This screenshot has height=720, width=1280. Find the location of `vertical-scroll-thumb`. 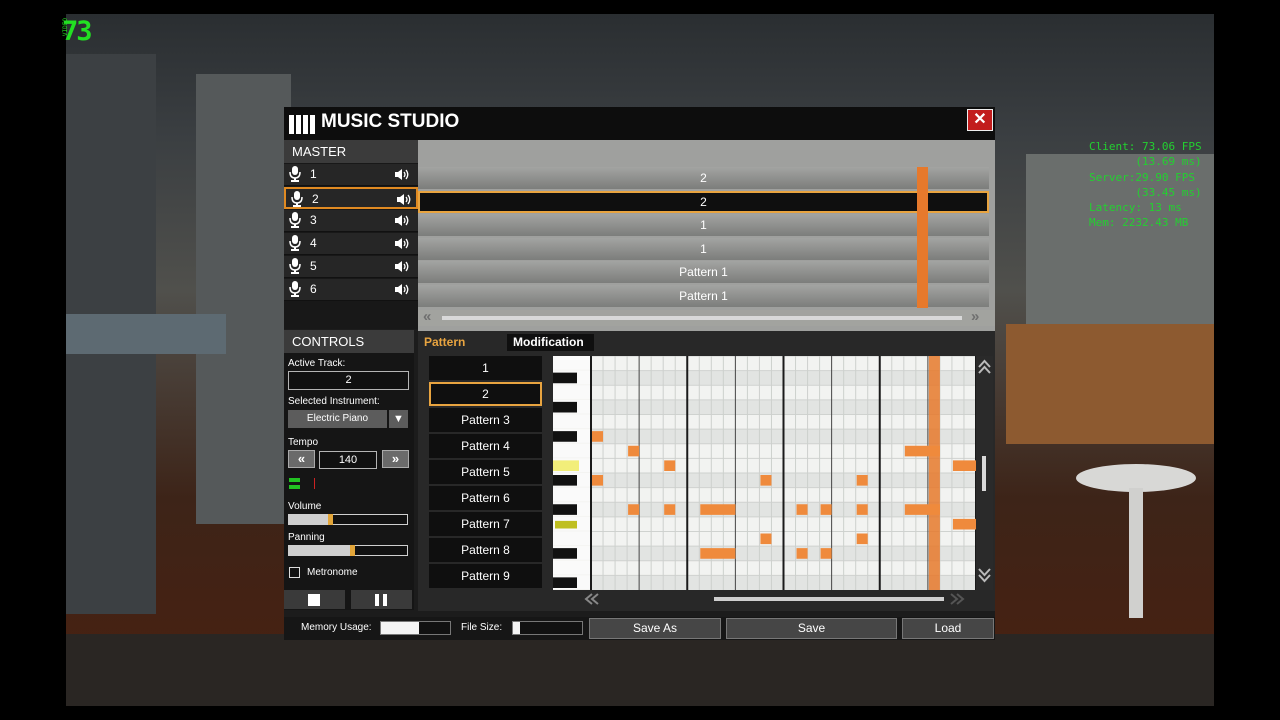

vertical-scroll-thumb is located at coordinates (984, 473).